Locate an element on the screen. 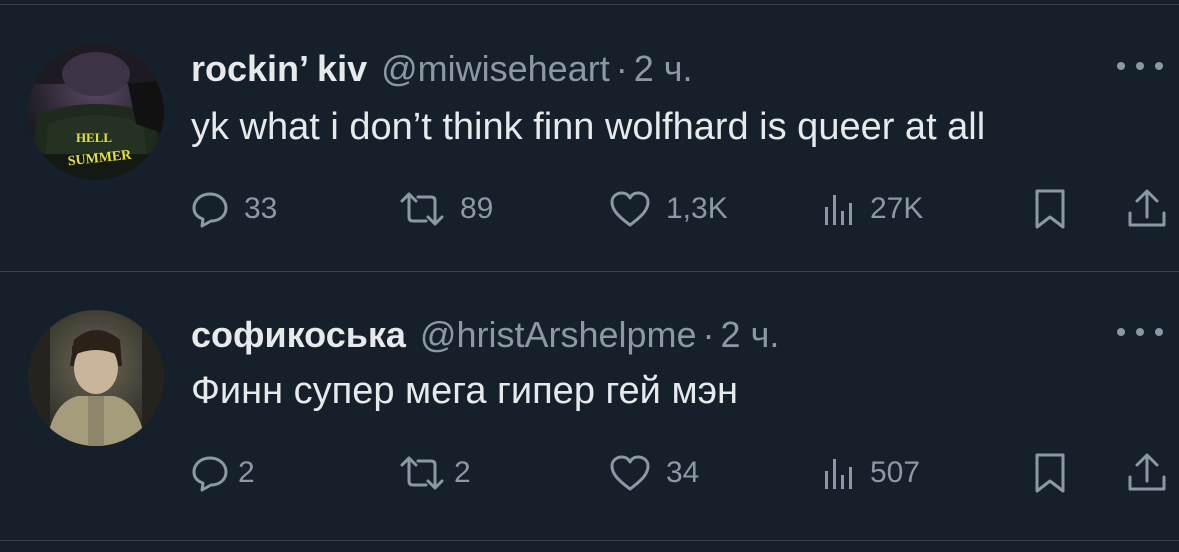 This screenshot has width=1179, height=552. like-button: 34 is located at coordinates (653, 473).